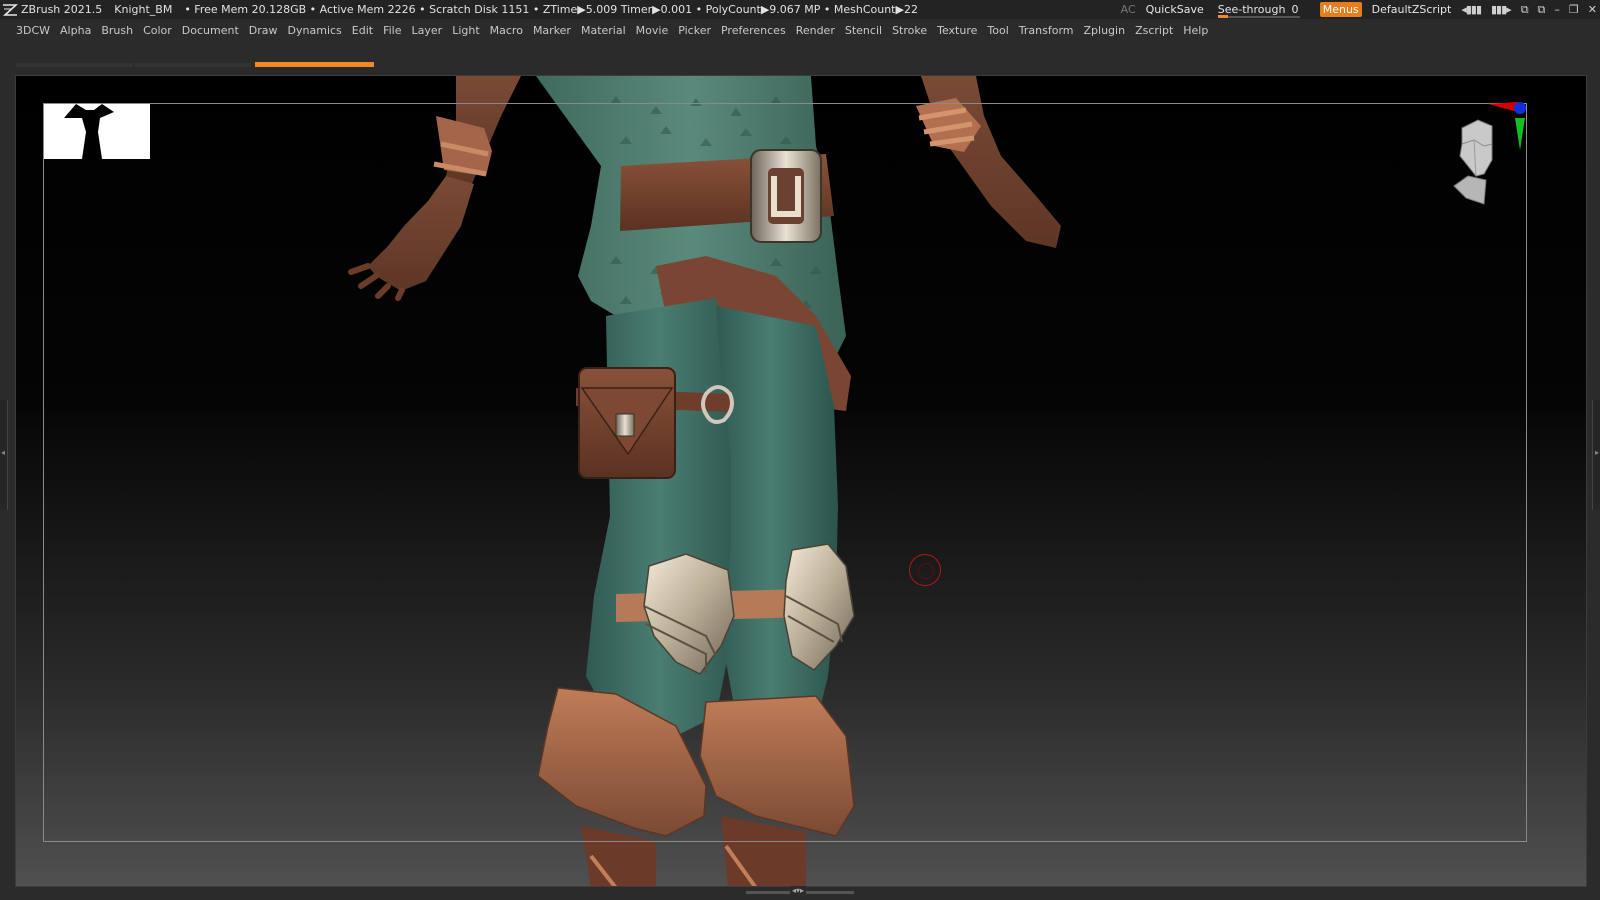 The image size is (1600, 900). I want to click on quicksave-button: QuickSave, so click(1175, 9).